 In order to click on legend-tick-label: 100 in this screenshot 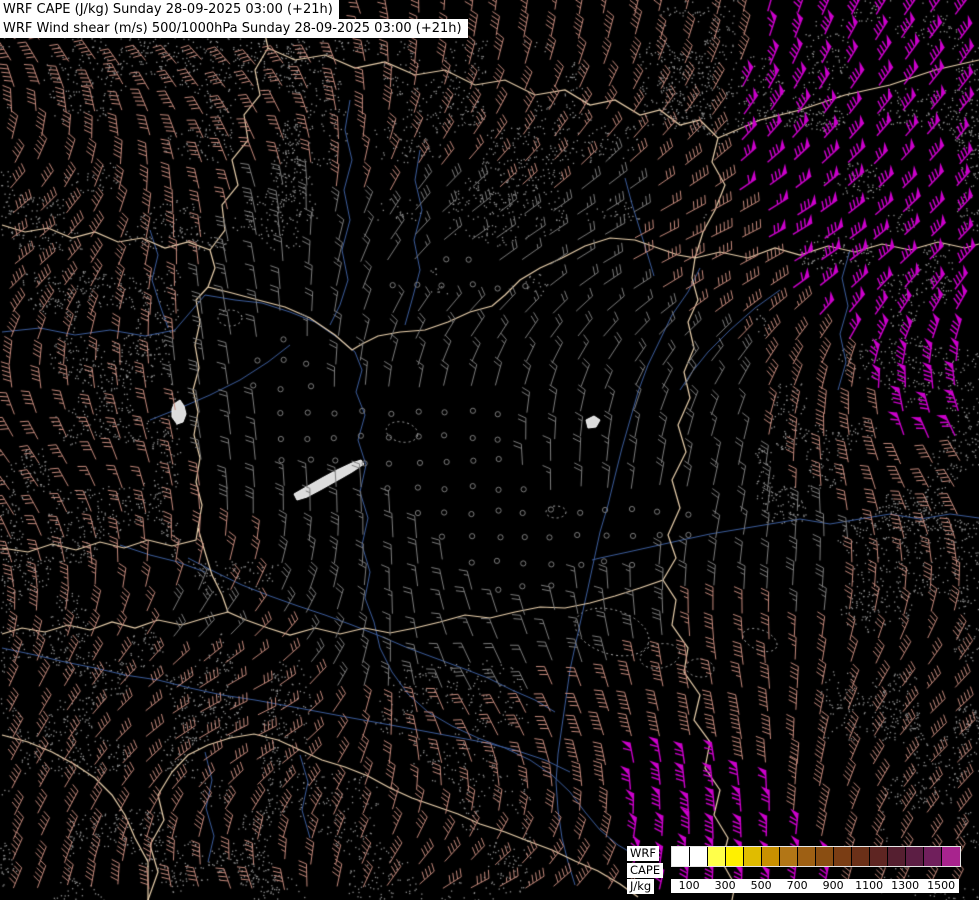, I will do `click(689, 885)`.